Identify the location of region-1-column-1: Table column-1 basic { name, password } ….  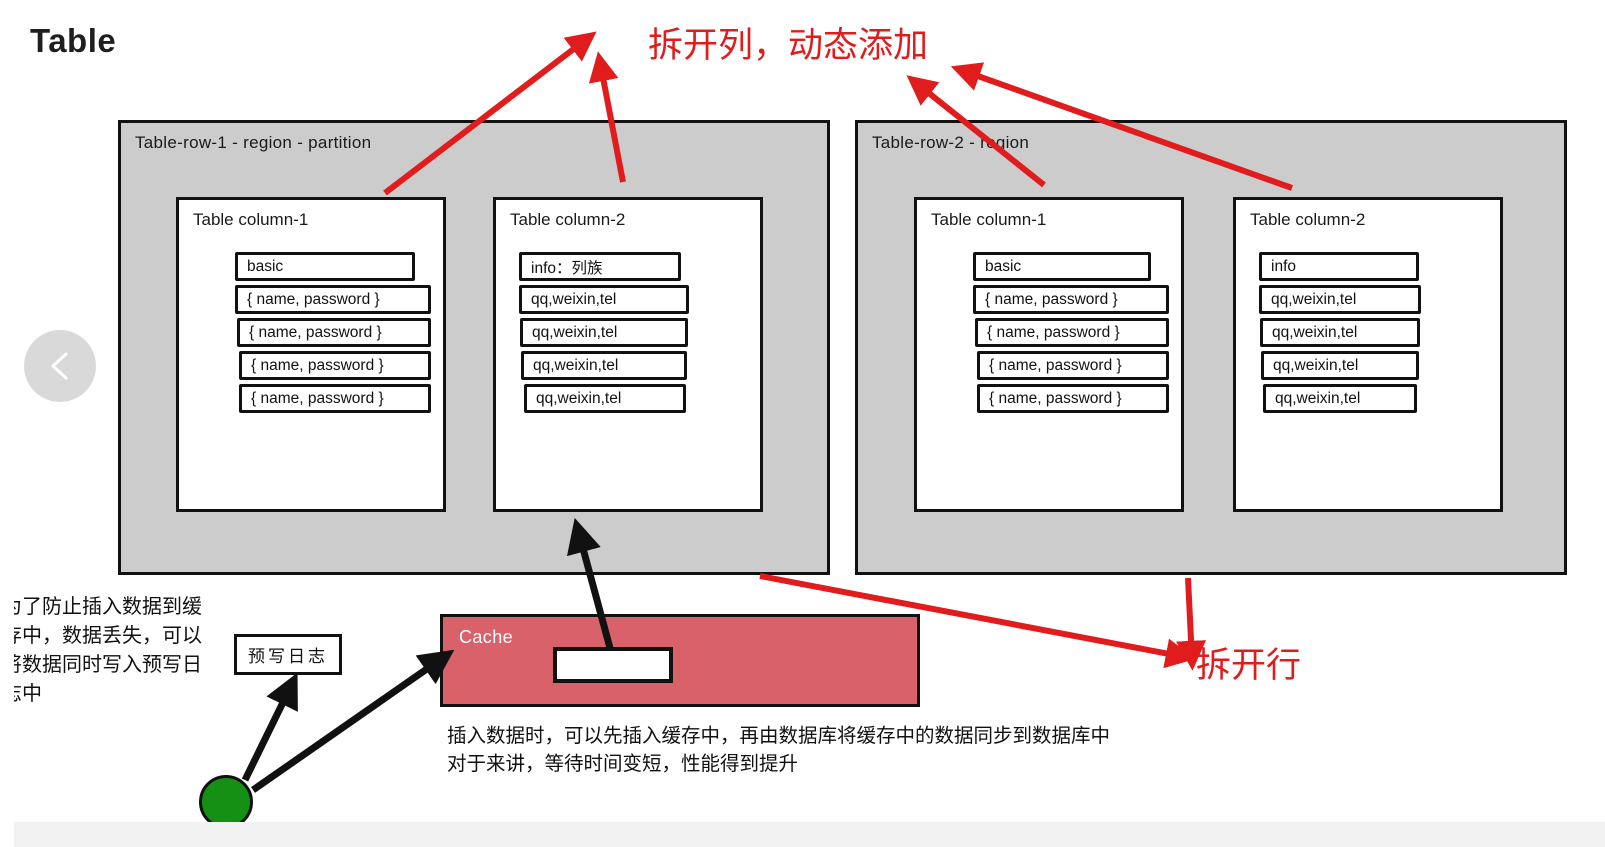
(311, 354).